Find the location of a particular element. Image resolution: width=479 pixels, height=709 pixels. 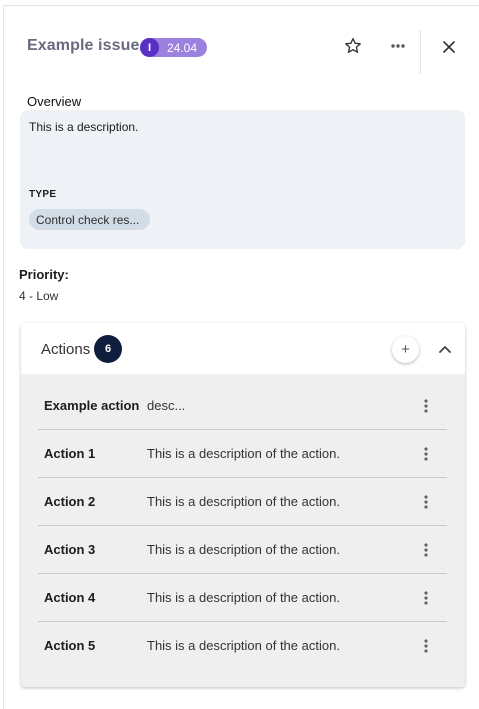

action-name: Example action is located at coordinates (92, 405).